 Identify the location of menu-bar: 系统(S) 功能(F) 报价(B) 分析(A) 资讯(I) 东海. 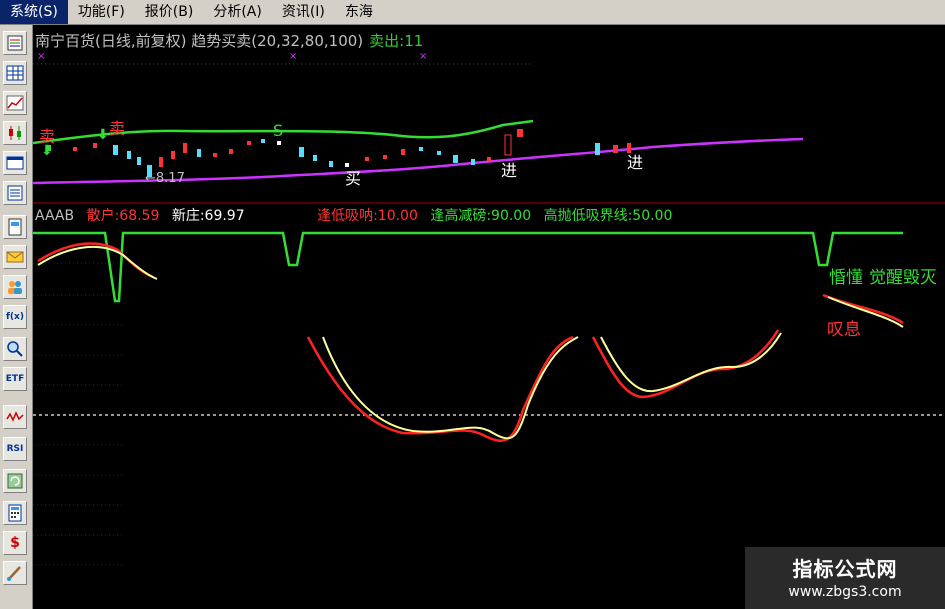
(472, 12).